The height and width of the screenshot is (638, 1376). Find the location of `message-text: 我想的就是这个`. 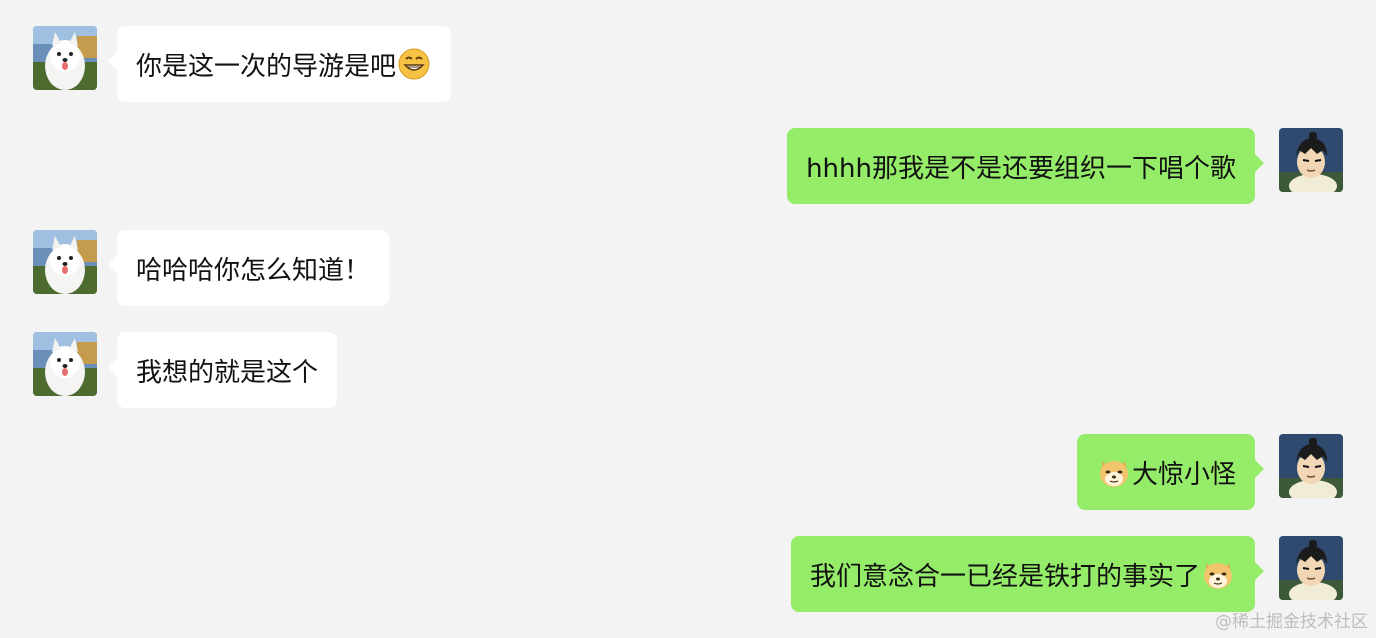

message-text: 我想的就是这个 is located at coordinates (227, 372).